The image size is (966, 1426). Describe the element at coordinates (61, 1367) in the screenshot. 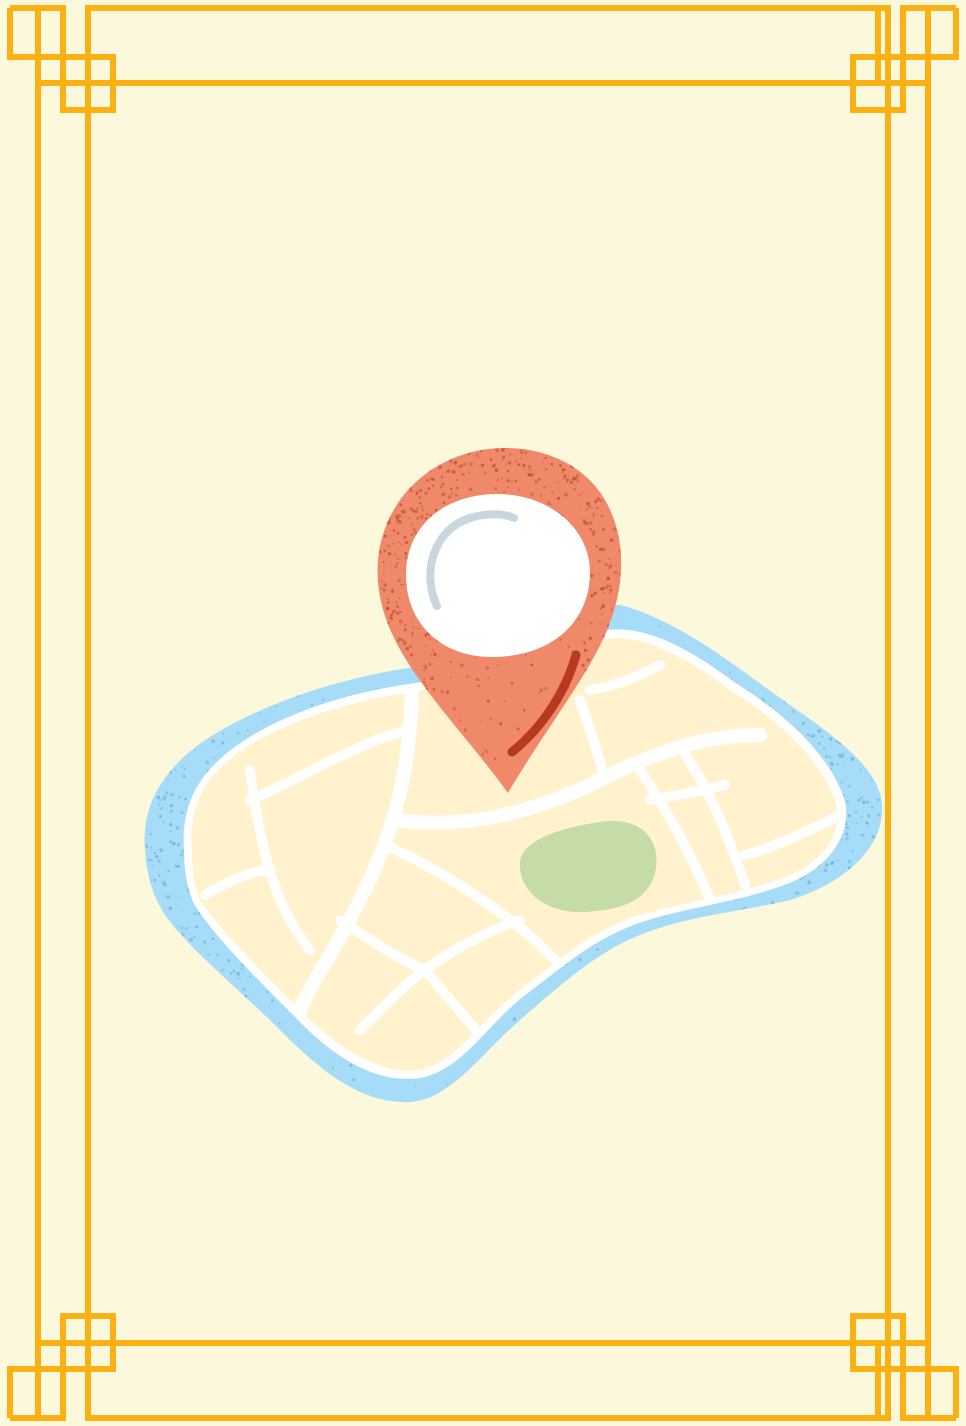

I see `corner-ornament-bottom-left` at that location.